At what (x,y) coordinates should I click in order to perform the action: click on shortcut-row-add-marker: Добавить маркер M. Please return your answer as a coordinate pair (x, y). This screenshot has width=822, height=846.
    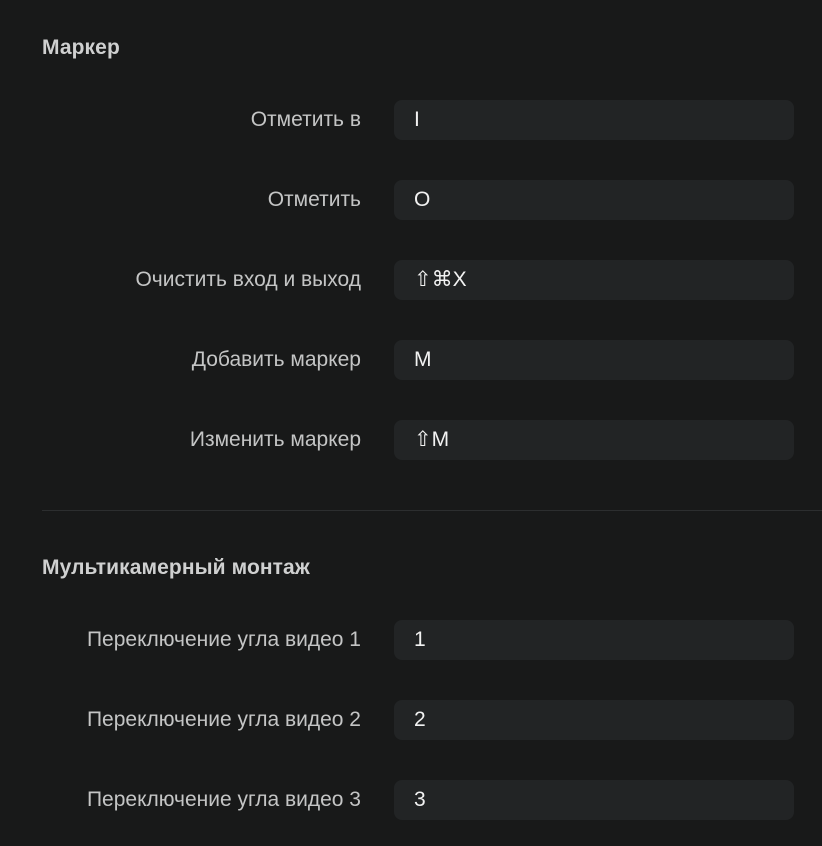
    Looking at the image, I should click on (411, 360).